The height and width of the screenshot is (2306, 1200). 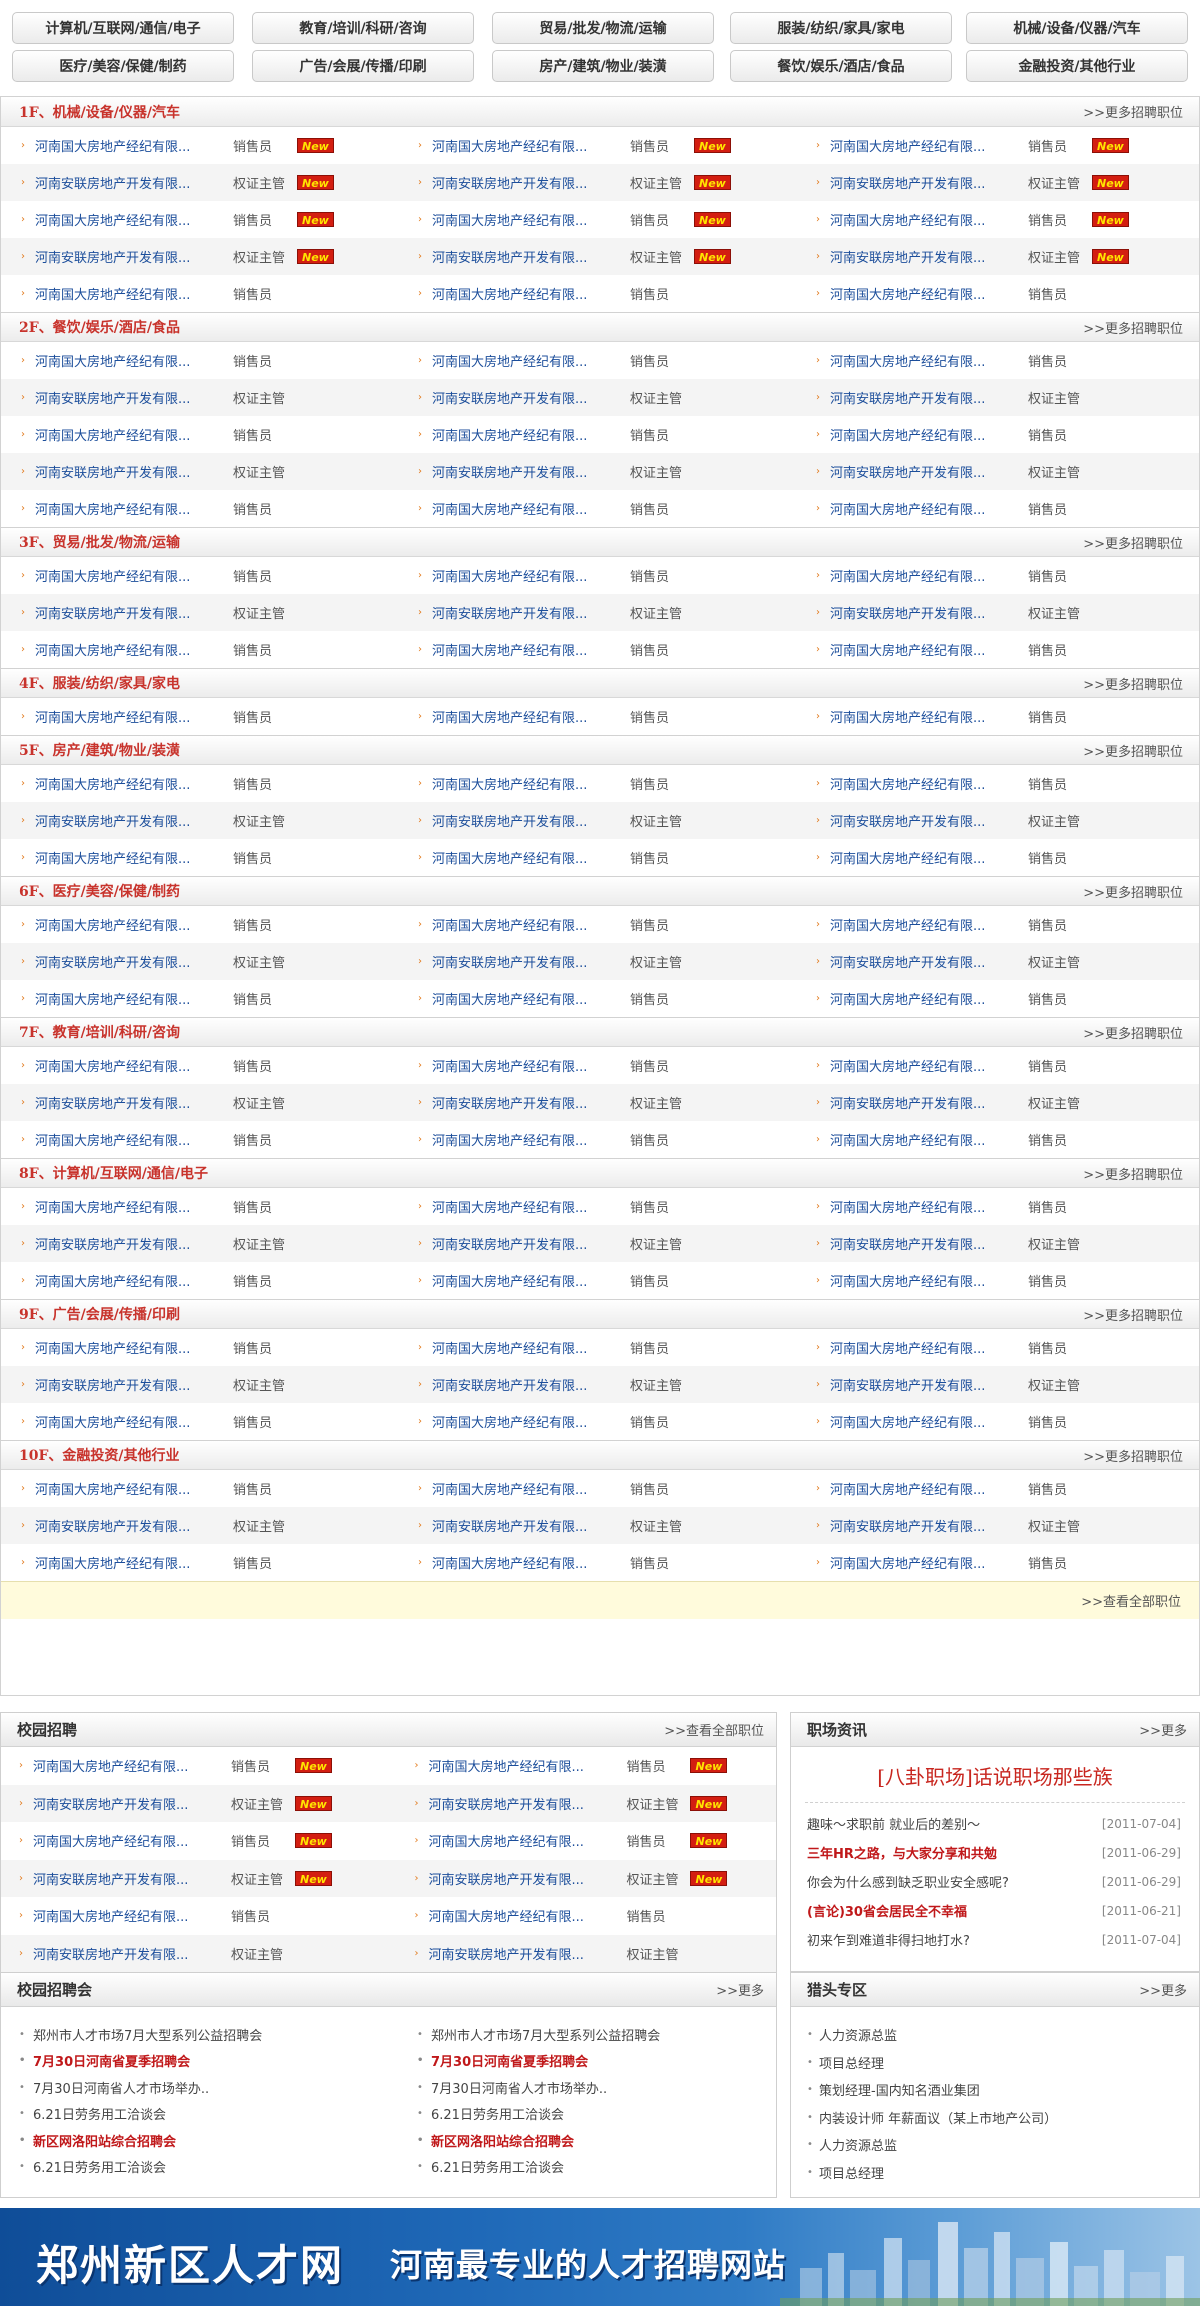 What do you see at coordinates (600, 2257) in the screenshot?
I see `site-banner: 郑州新区人才网 河南最专业的人才招聘网站` at bounding box center [600, 2257].